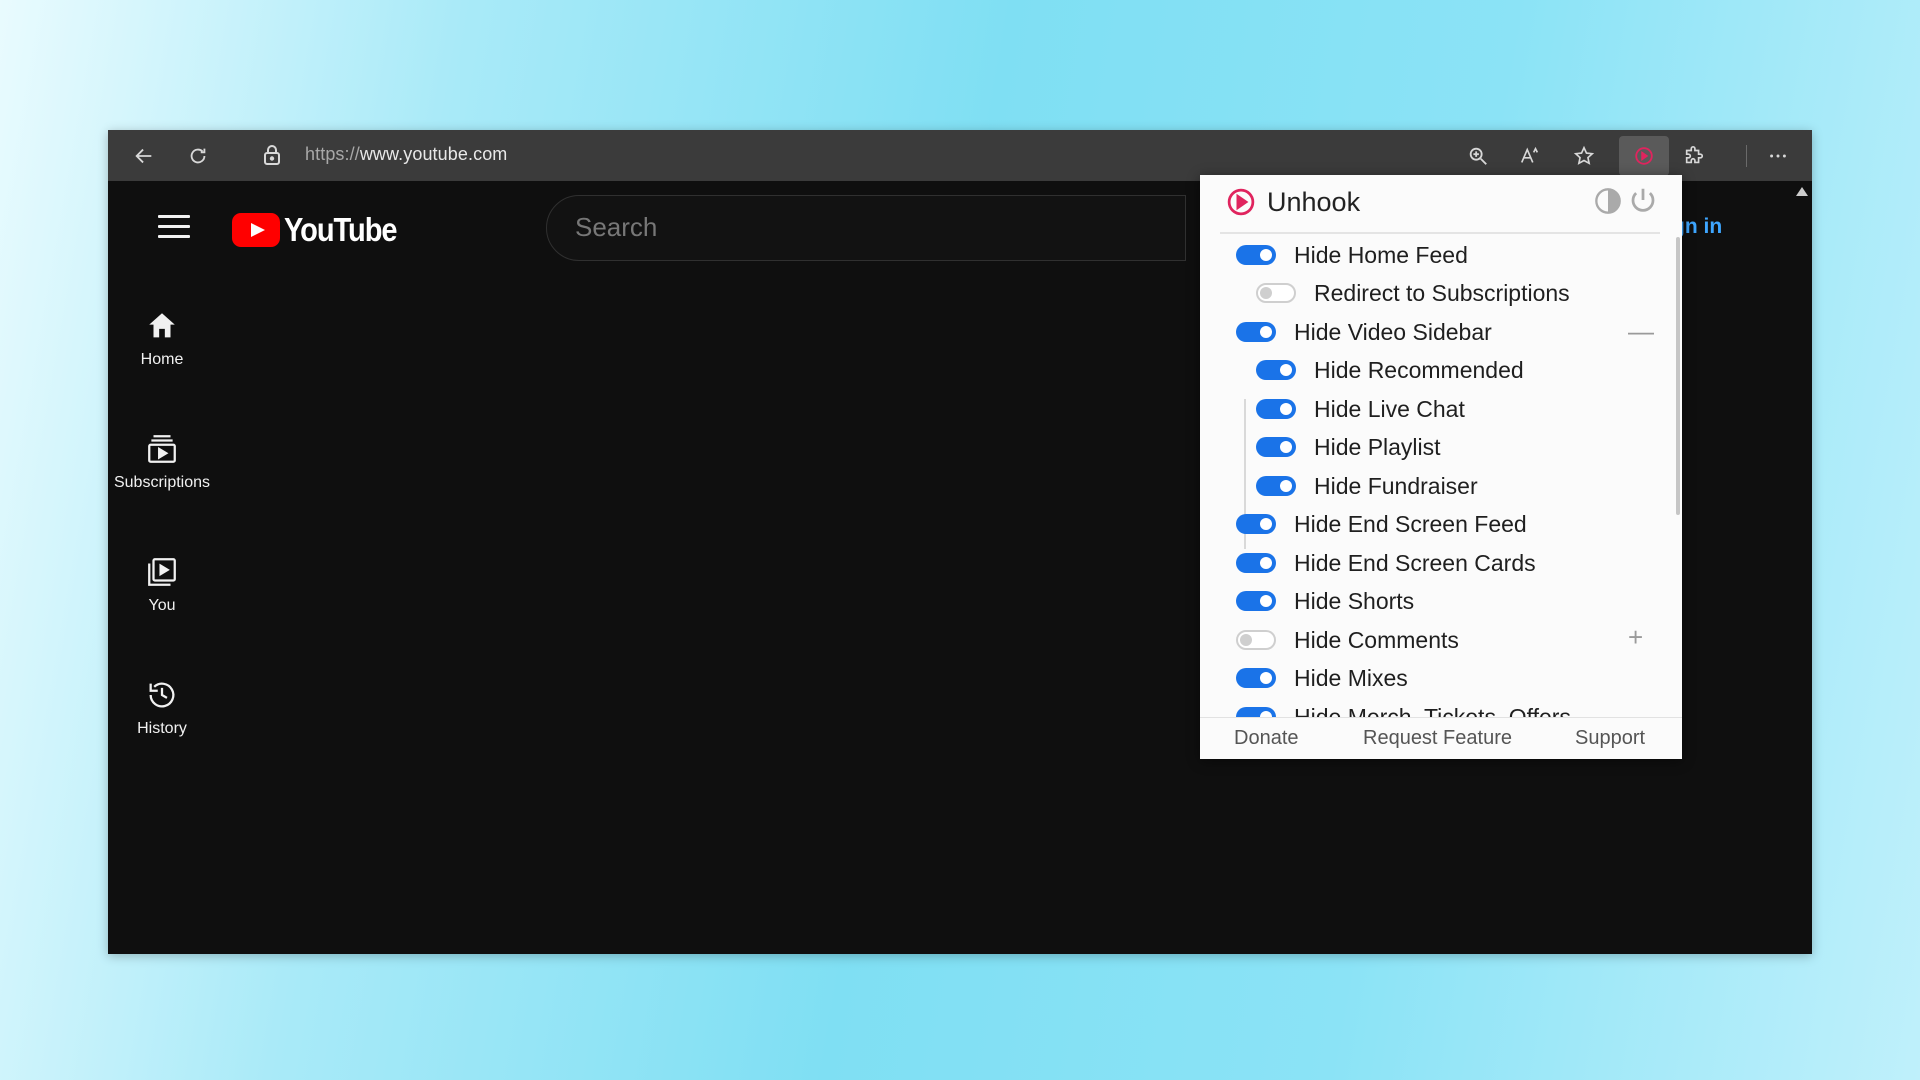  I want to click on option-hide-comments: Hide Comments, so click(1347, 640).